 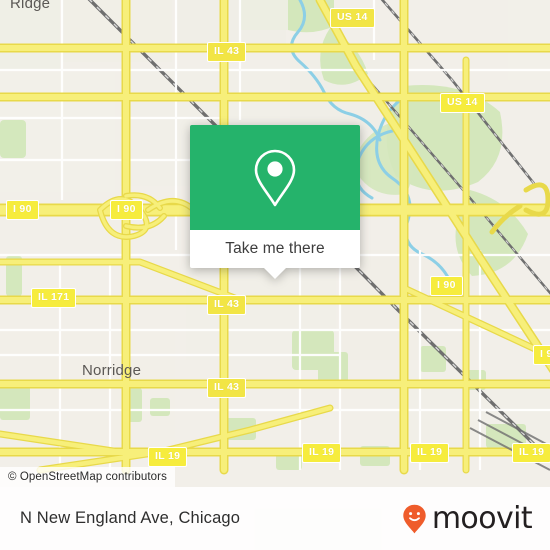 I want to click on moovit-wordmark: moovit, so click(x=482, y=518).